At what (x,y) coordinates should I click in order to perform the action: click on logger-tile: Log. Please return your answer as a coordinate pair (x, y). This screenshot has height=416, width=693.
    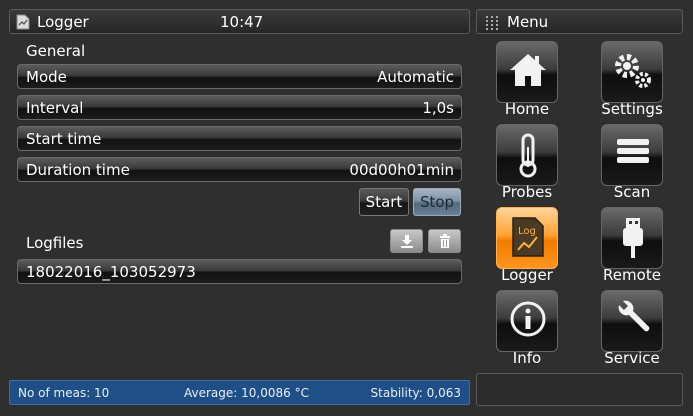
    Looking at the image, I should click on (527, 238).